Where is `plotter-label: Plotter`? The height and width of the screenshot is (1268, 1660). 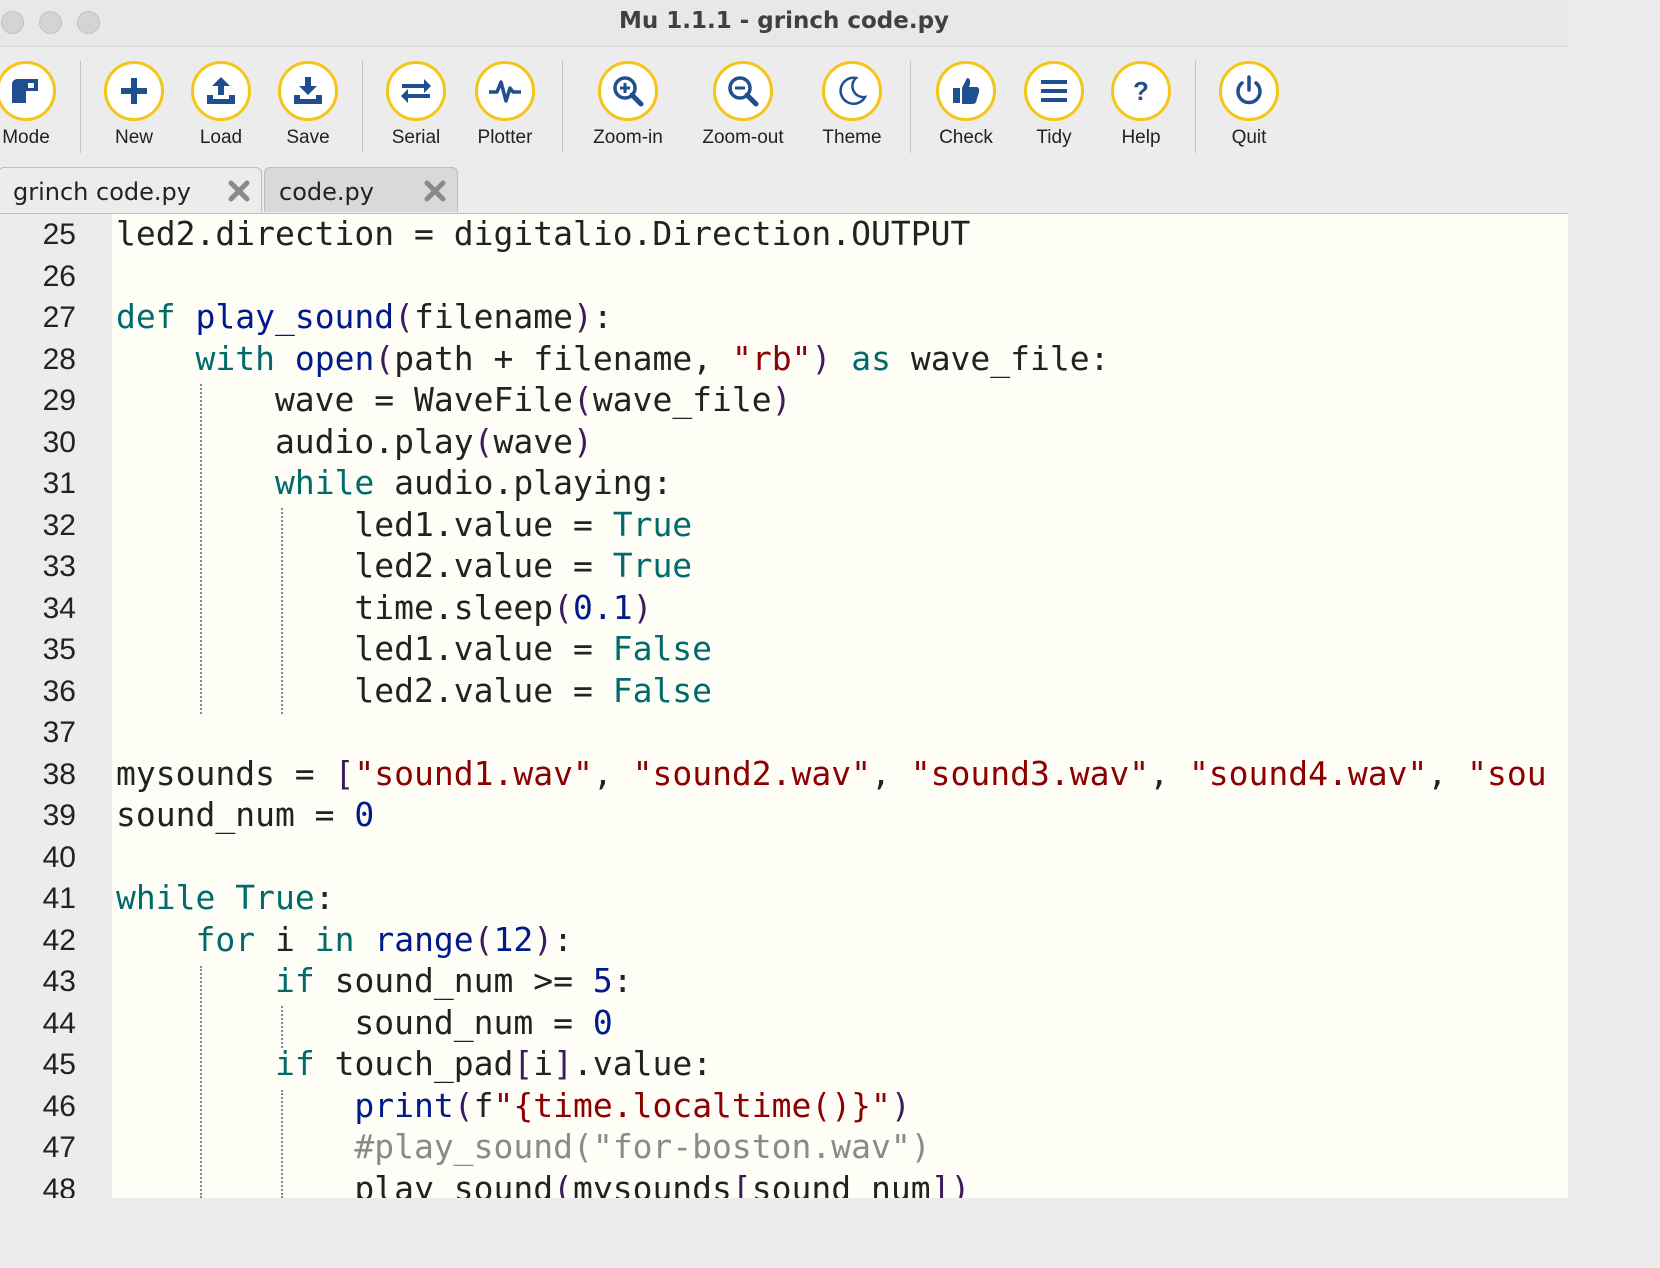
plotter-label: Plotter is located at coordinates (505, 137).